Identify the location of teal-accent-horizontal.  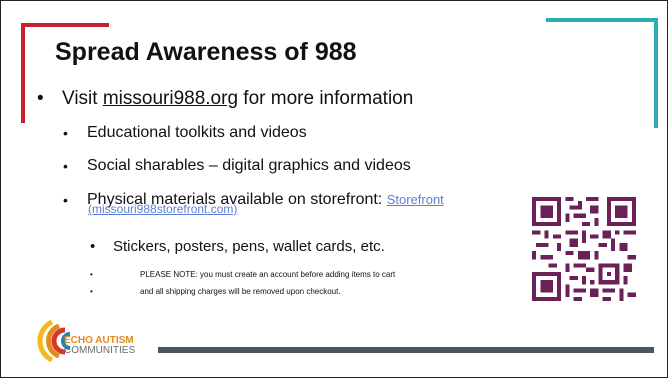
(602, 20).